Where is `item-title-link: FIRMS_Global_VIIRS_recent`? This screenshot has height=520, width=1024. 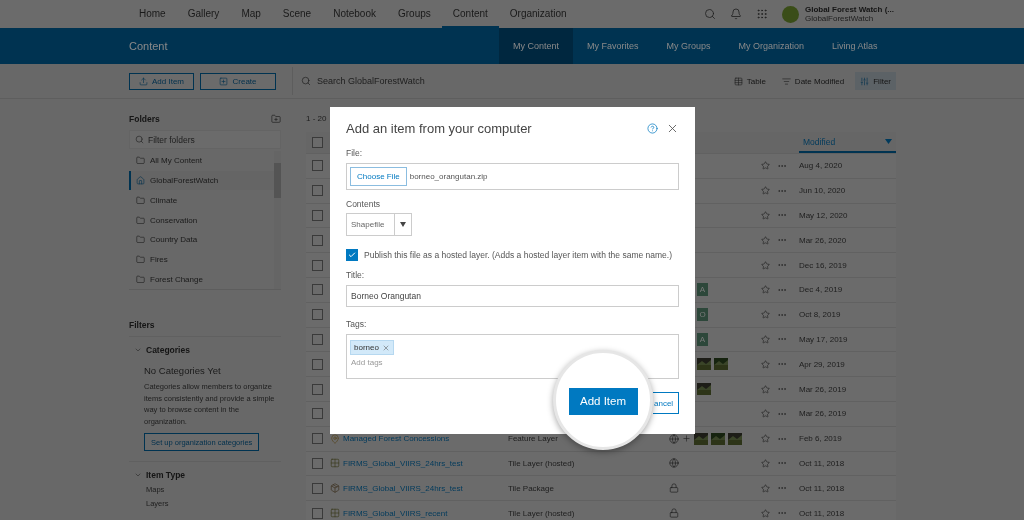 item-title-link: FIRMS_Global_VIIRS_recent is located at coordinates (419, 513).